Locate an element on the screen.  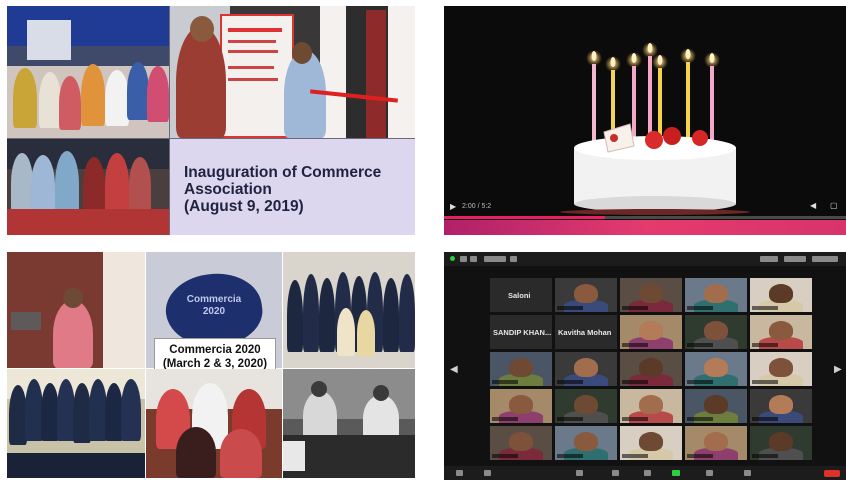
team-photo is located at coordinates (349, 310).